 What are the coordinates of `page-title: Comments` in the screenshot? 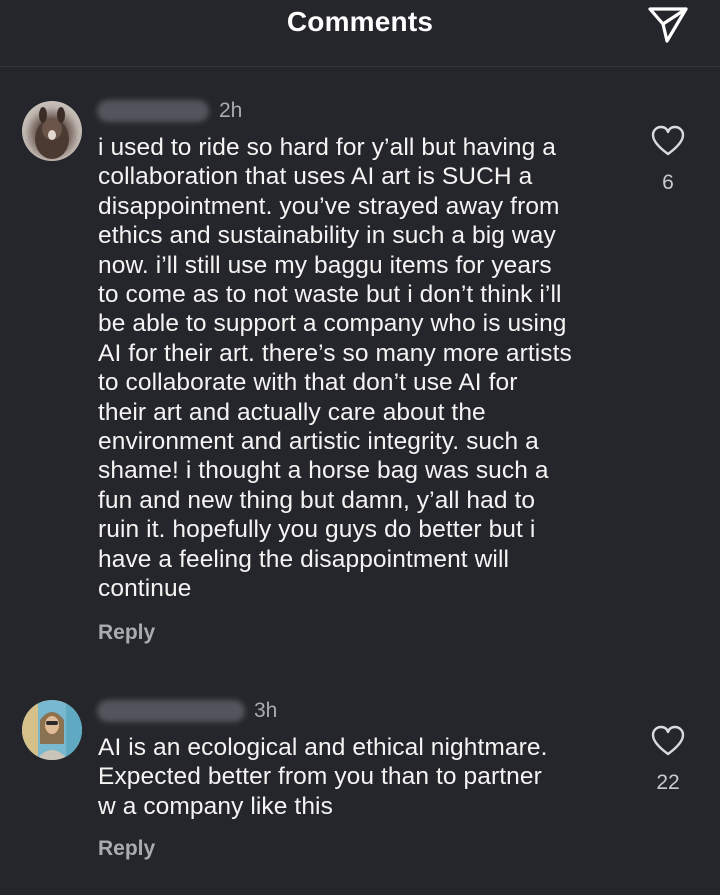 It's located at (360, 21).